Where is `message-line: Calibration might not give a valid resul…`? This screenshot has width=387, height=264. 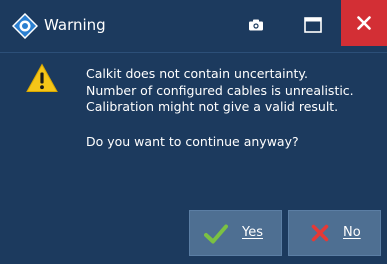 message-line: Calibration might not give a valid resul… is located at coordinates (212, 106).